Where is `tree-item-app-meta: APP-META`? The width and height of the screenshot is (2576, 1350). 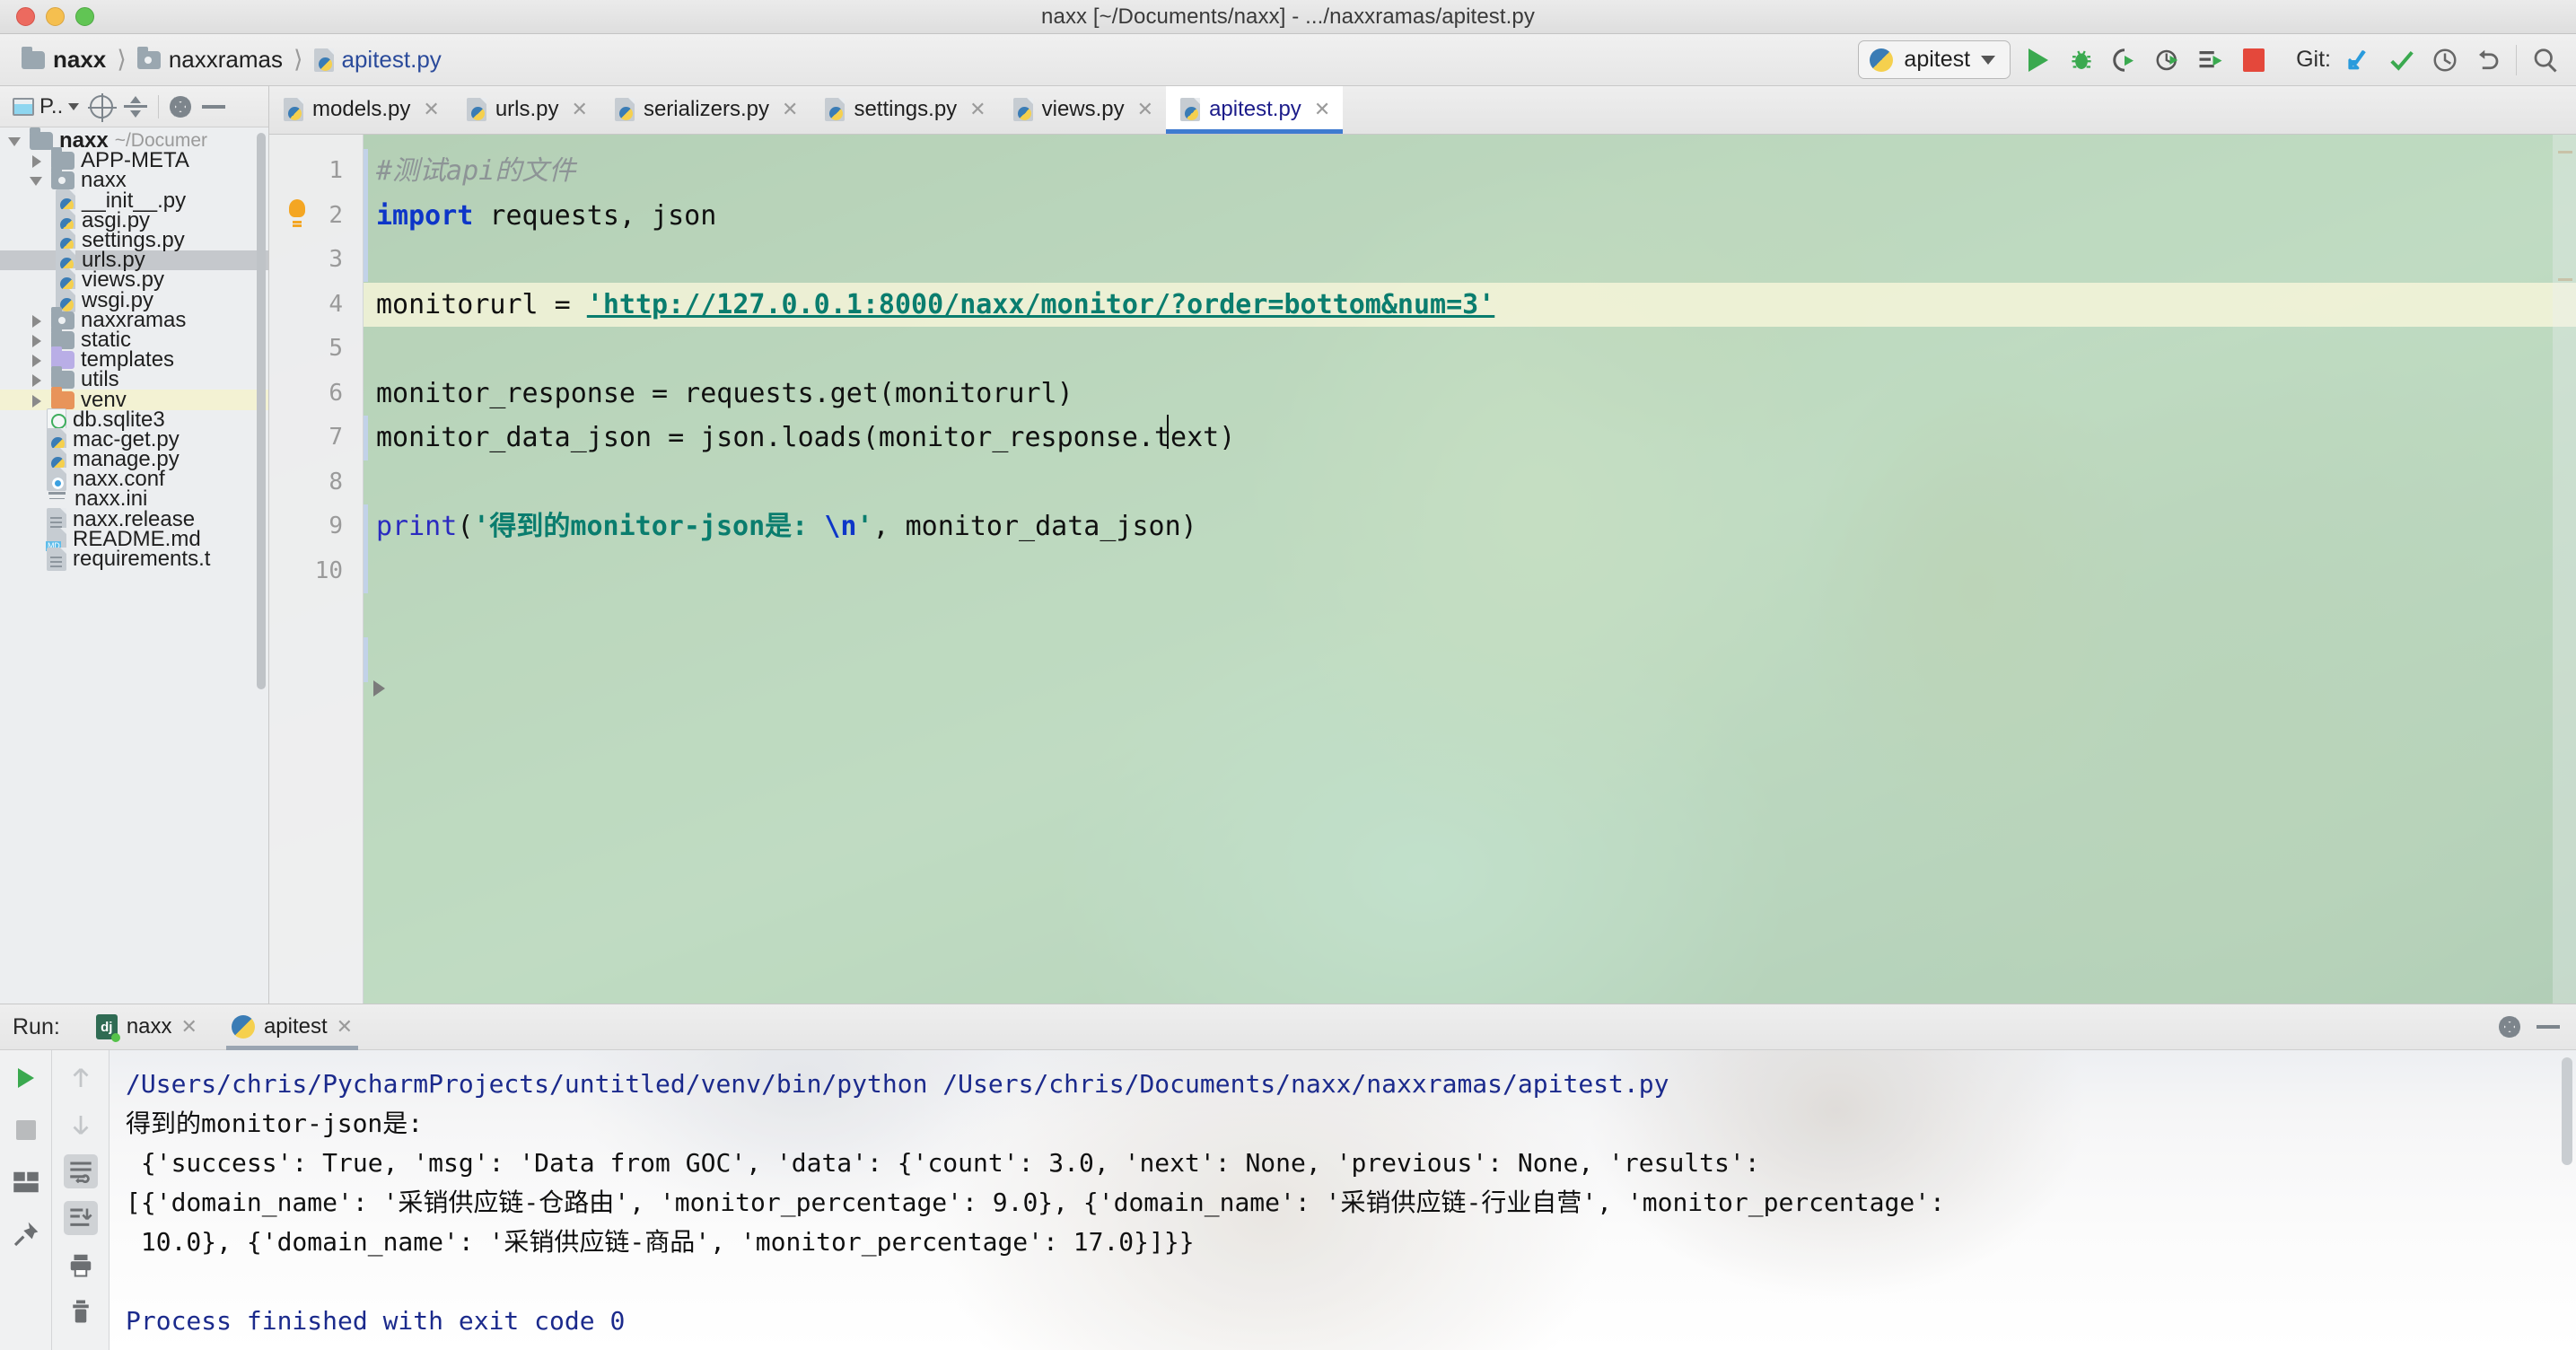
tree-item-app-meta: APP-META is located at coordinates (134, 159).